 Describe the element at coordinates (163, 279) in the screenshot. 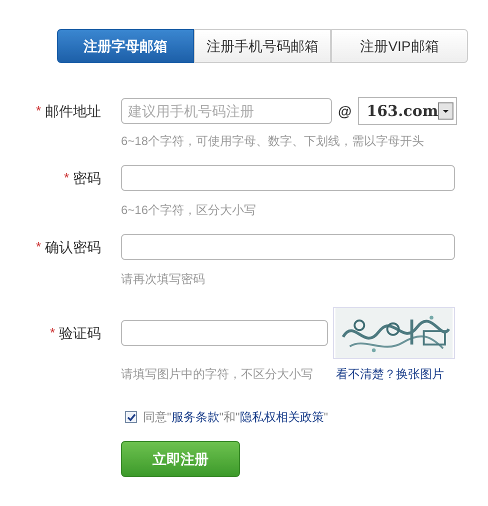

I see `hint-text: 请再次填写密码` at that location.